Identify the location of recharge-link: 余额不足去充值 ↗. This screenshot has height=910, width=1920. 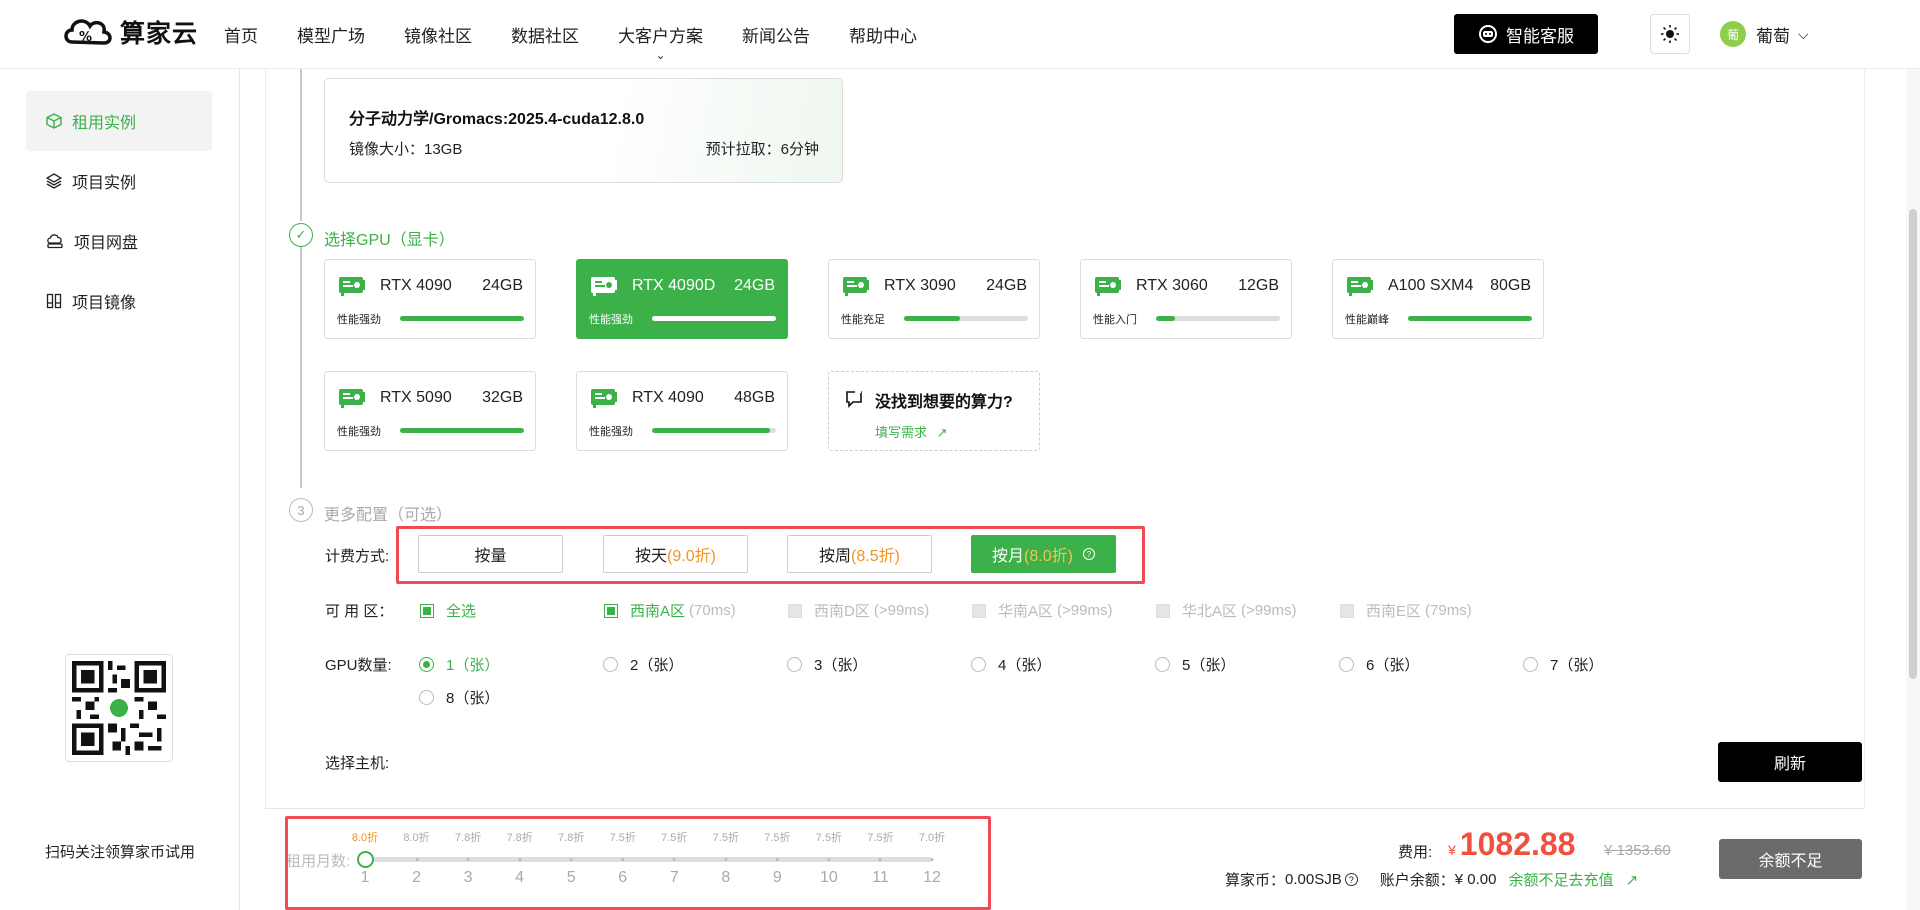
(1573, 879).